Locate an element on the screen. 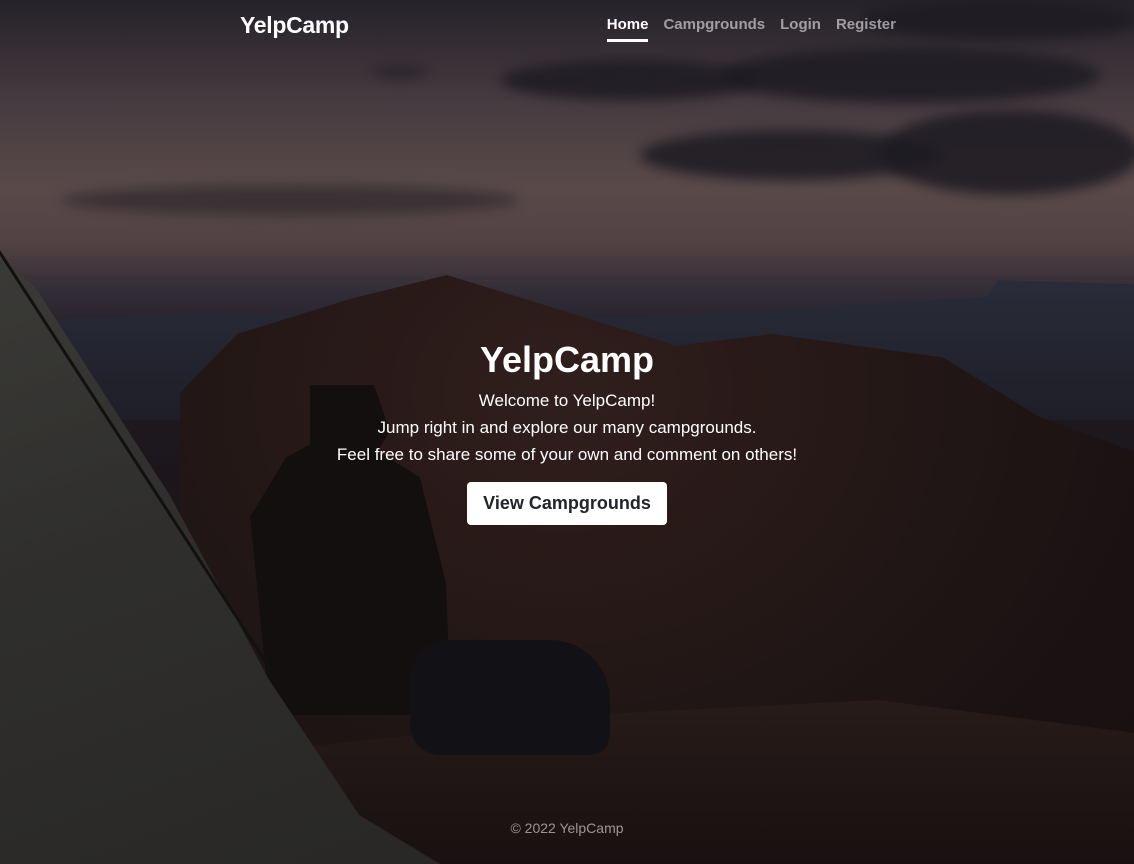 This screenshot has width=1134, height=864. copyright-text: © 2022 YelpCamp is located at coordinates (567, 828).